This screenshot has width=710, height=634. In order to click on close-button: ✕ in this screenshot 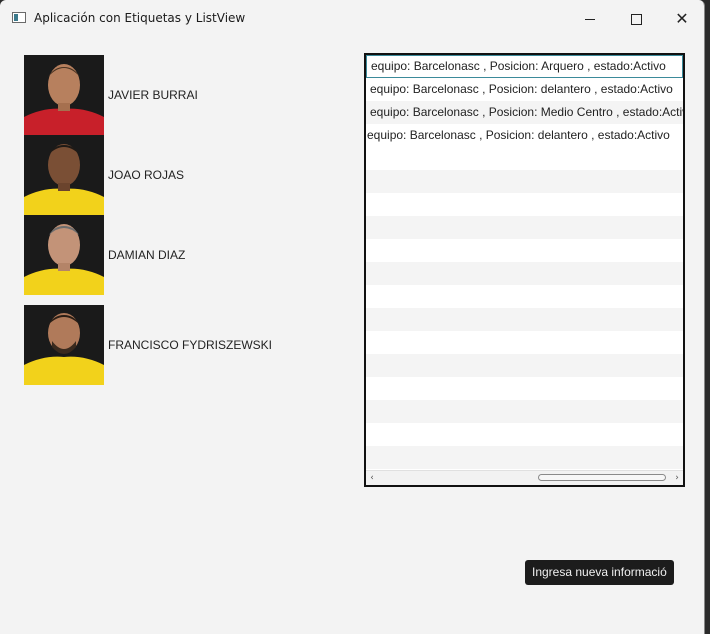, I will do `click(682, 19)`.